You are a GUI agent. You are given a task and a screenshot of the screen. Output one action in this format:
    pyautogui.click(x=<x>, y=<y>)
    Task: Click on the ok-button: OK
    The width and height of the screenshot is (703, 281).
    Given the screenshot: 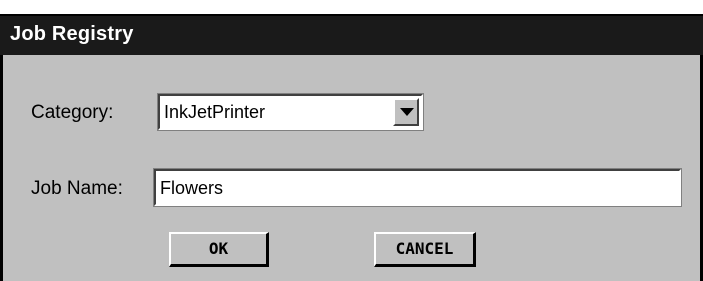 What is the action you would take?
    pyautogui.click(x=219, y=249)
    